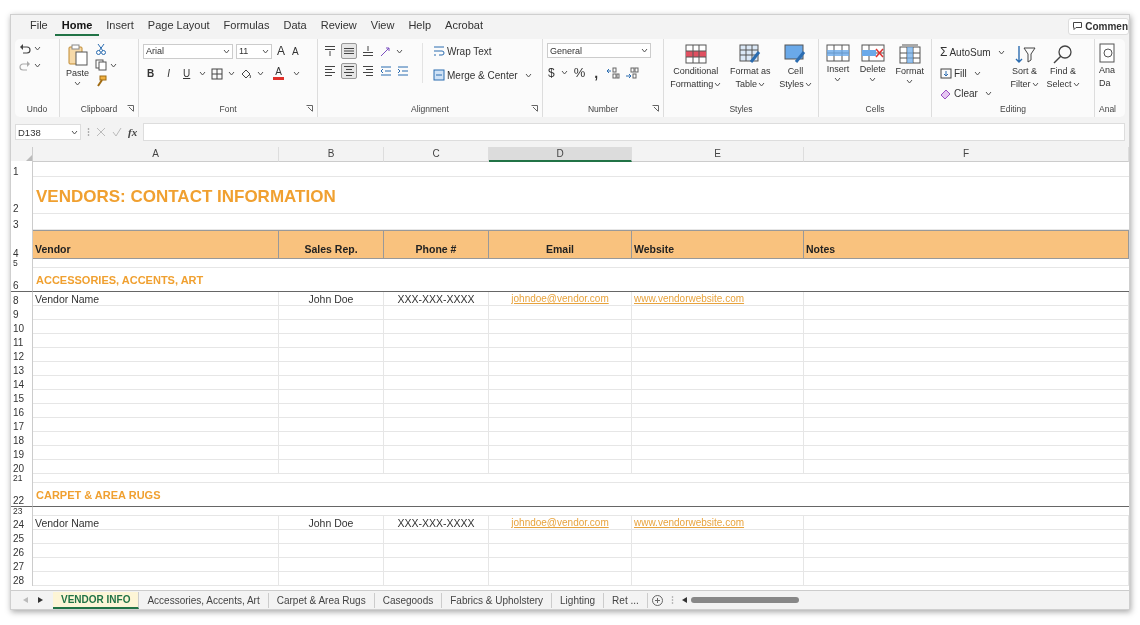 The height and width of the screenshot is (625, 1140). What do you see at coordinates (321, 600) in the screenshot?
I see `sheet-tab: Carpet & Area Rugs` at bounding box center [321, 600].